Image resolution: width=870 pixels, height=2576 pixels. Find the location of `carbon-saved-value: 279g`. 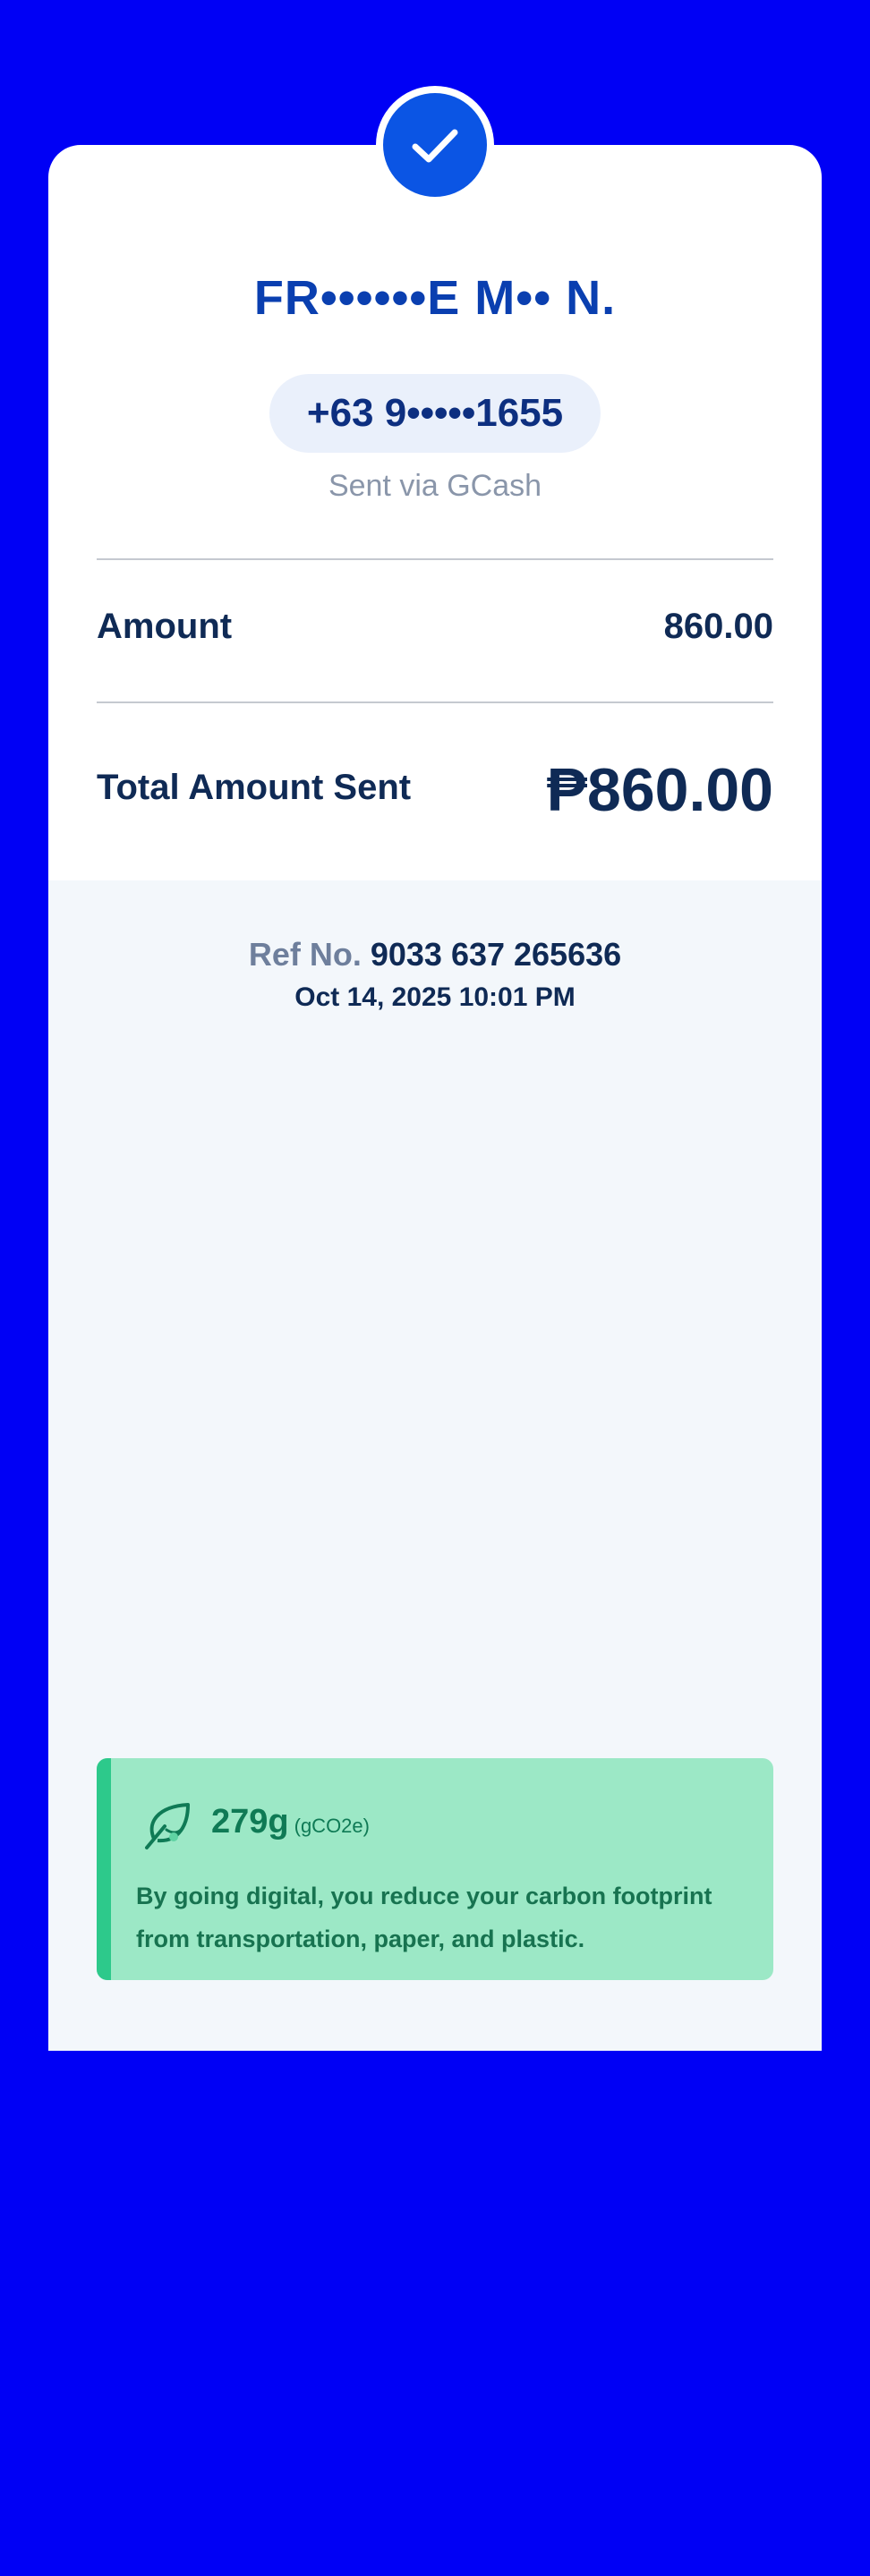

carbon-saved-value: 279g is located at coordinates (250, 1822).